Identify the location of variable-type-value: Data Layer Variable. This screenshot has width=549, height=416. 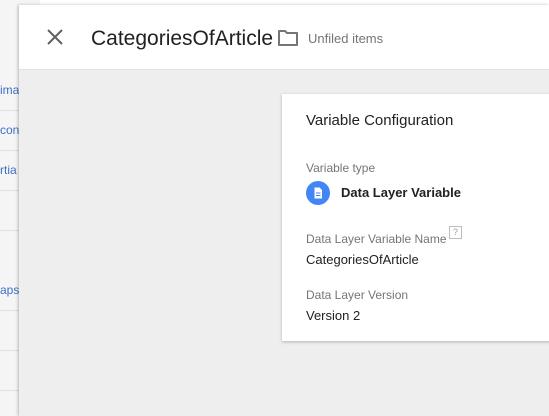
(401, 192).